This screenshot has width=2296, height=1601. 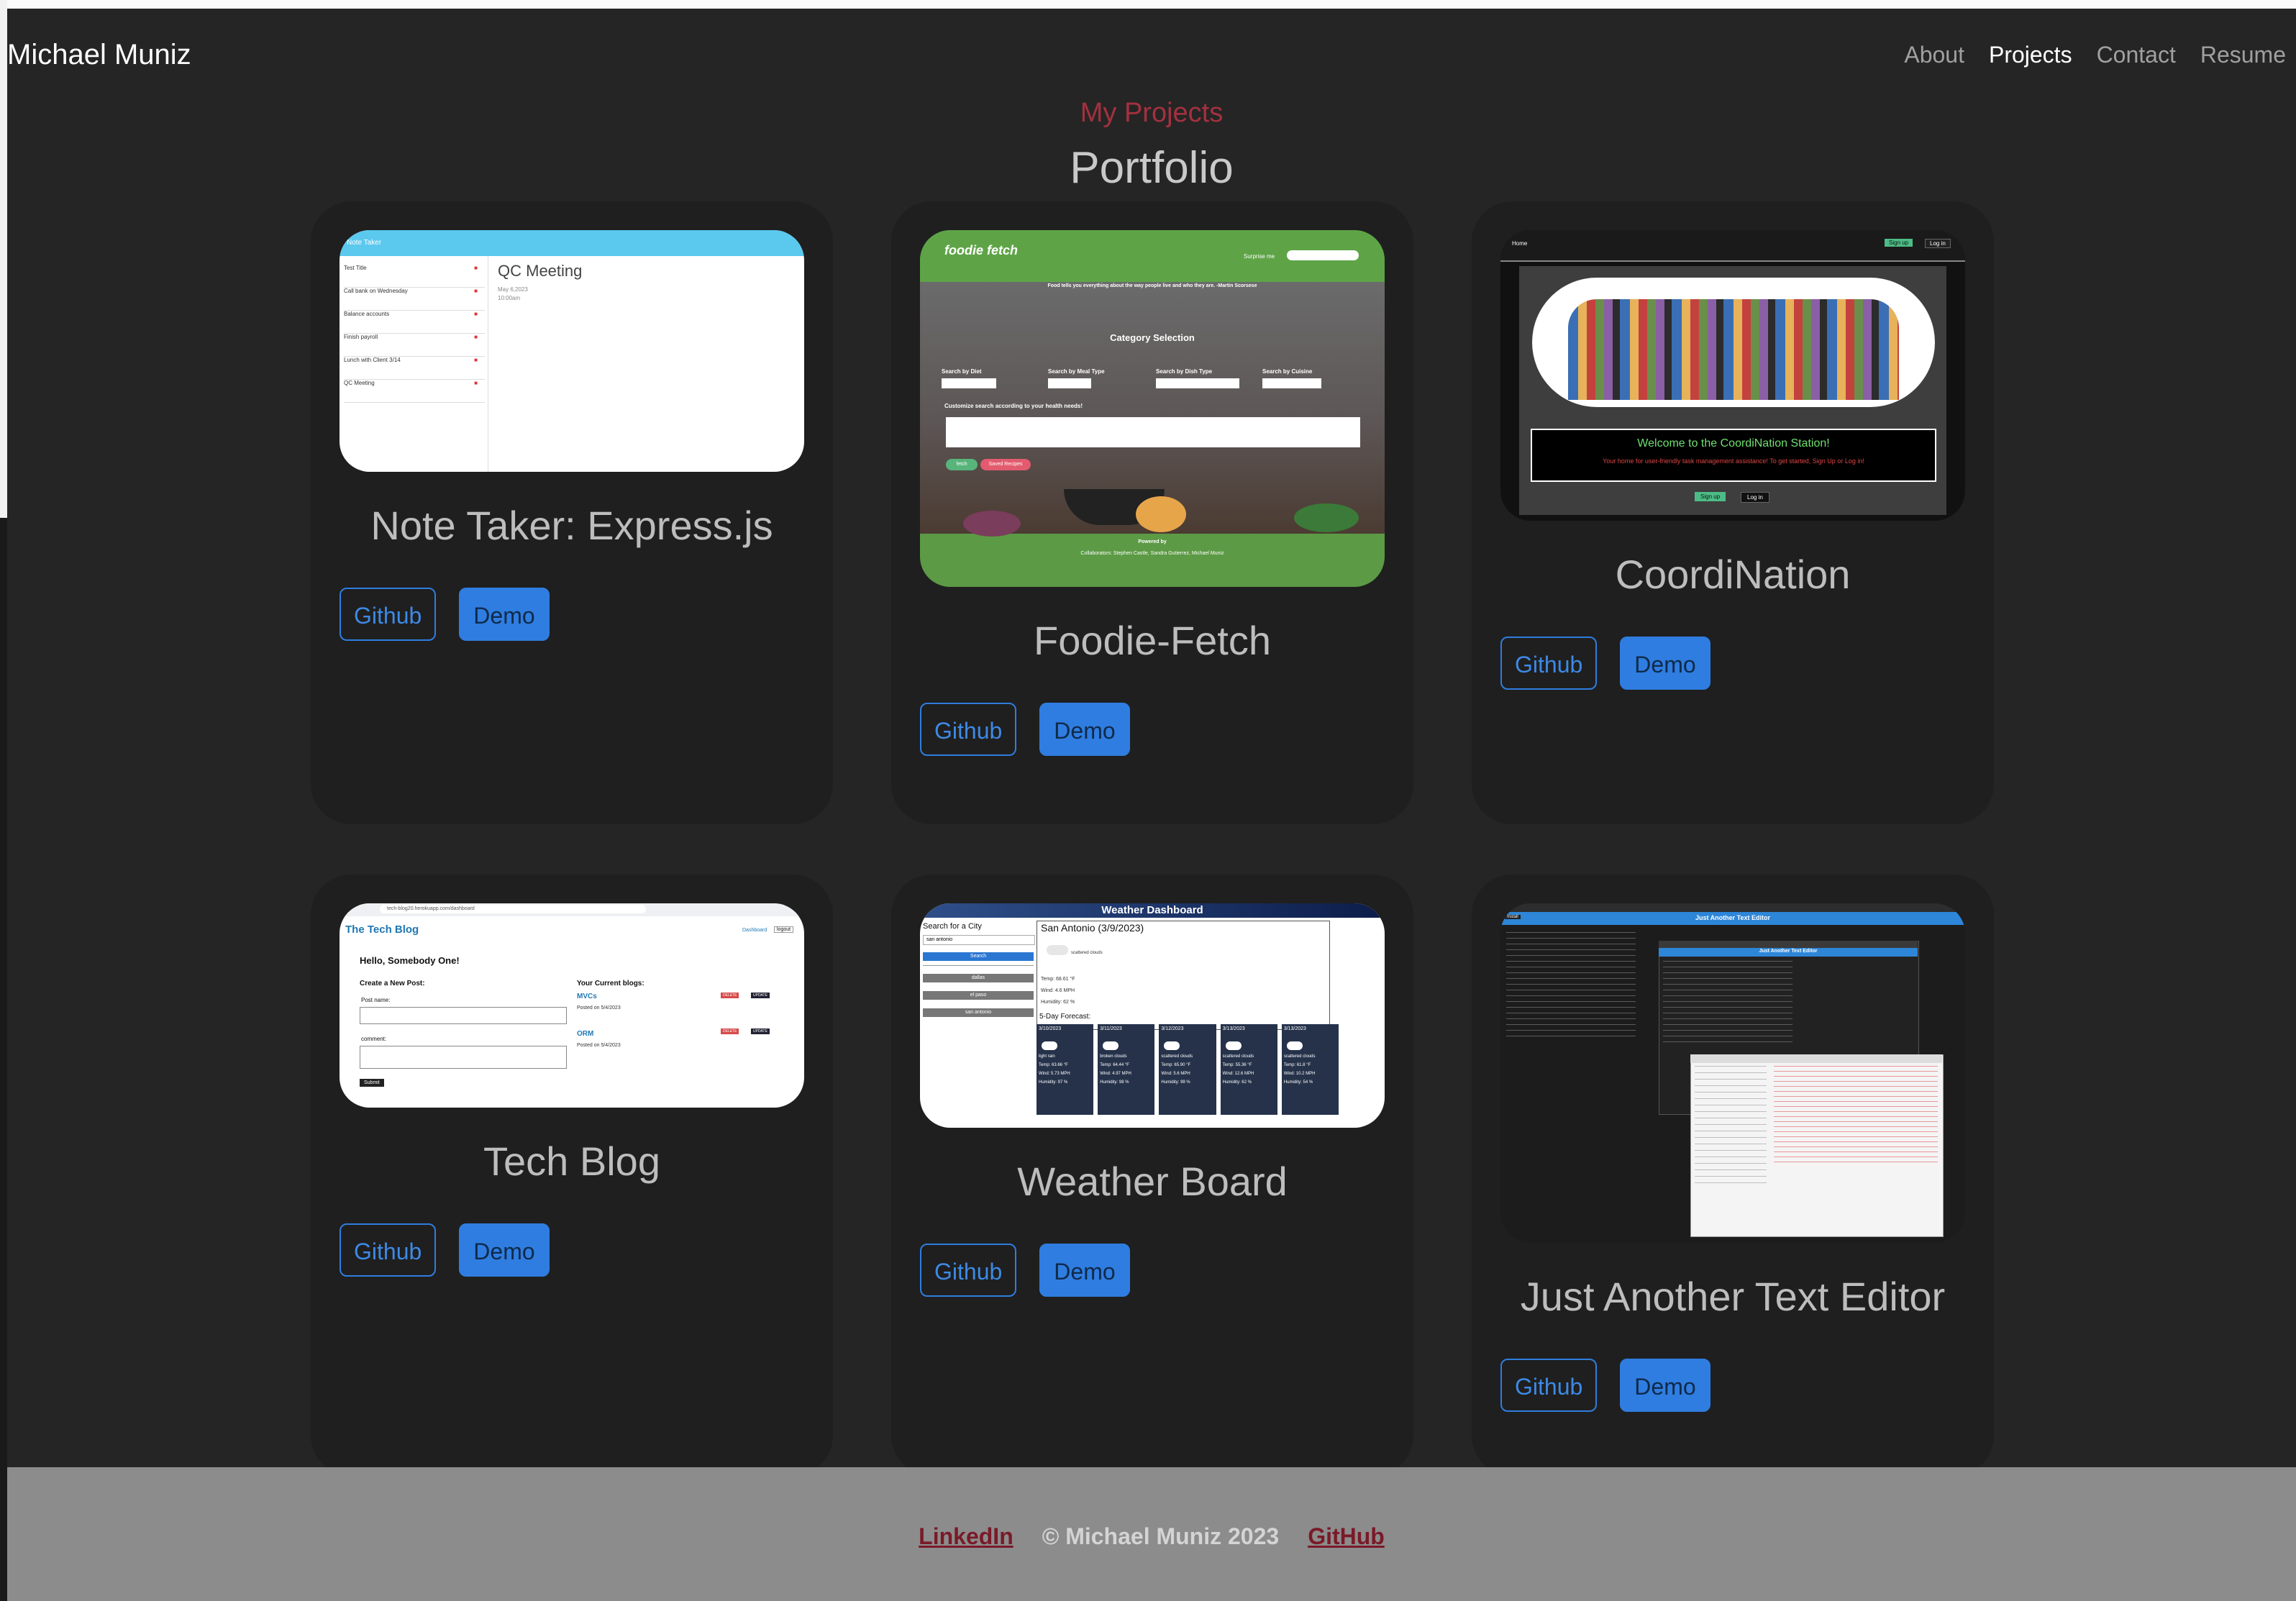 What do you see at coordinates (1259, 256) in the screenshot?
I see `thumb-surprise: Surprise me` at bounding box center [1259, 256].